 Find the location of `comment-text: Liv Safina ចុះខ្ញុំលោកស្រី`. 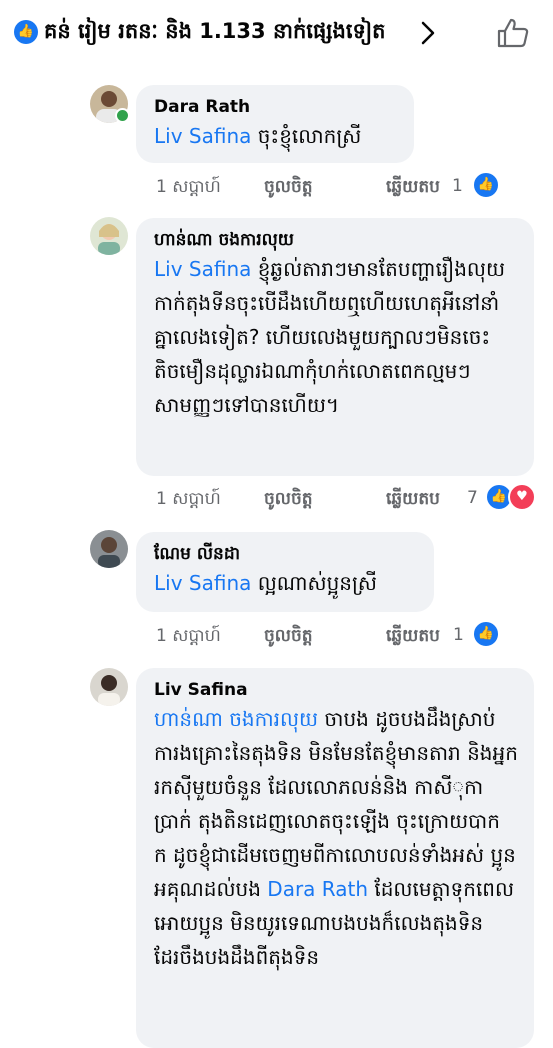

comment-text: Liv Safina ចុះខ្ញុំលោកស្រី is located at coordinates (258, 136).